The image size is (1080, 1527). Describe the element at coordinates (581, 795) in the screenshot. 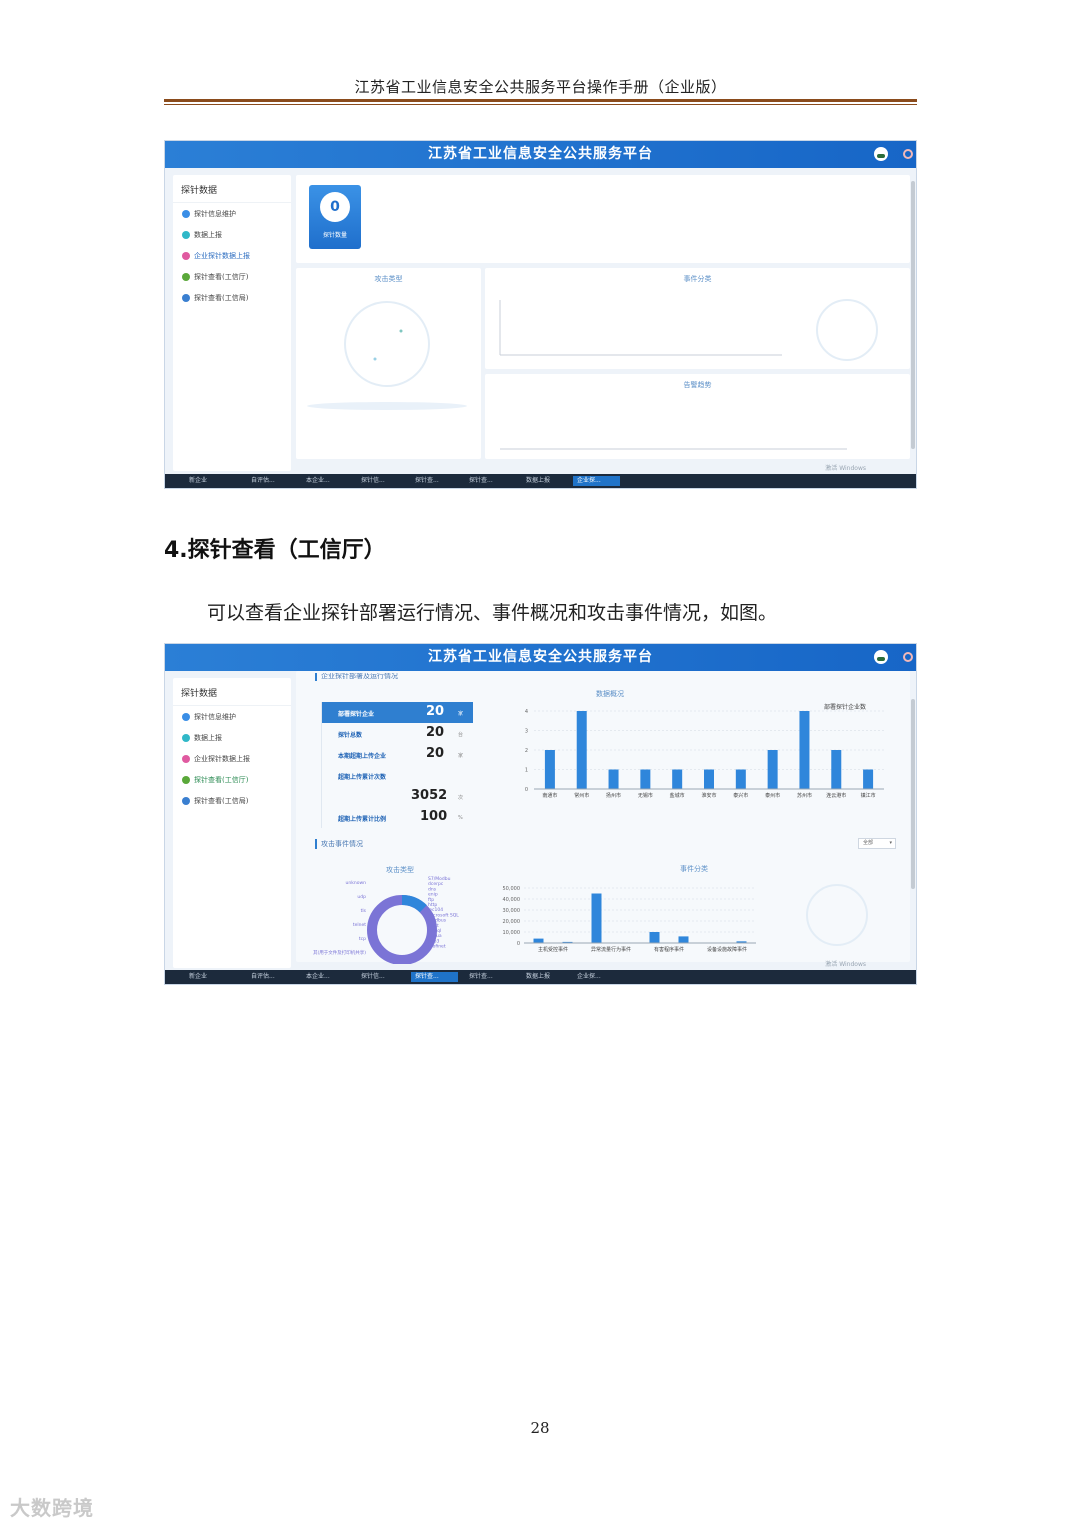

I see `x-tick-label: 常州市` at that location.